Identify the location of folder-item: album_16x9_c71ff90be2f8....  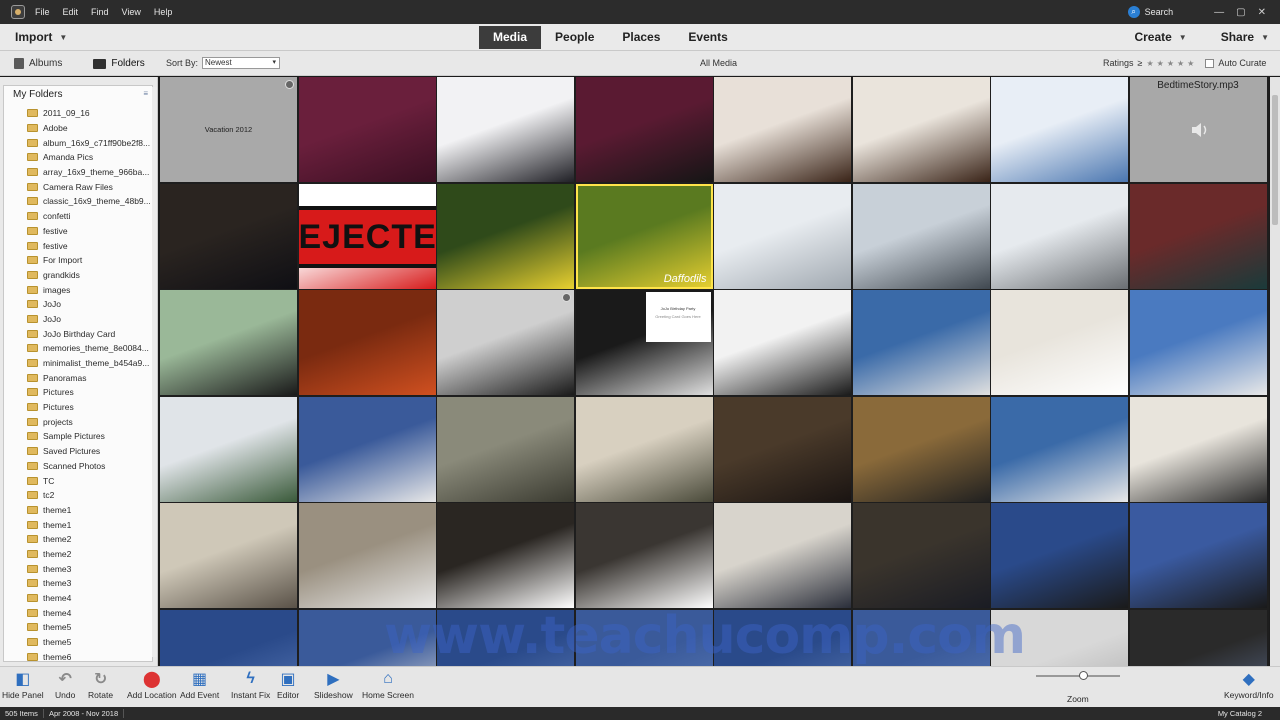
(78, 142).